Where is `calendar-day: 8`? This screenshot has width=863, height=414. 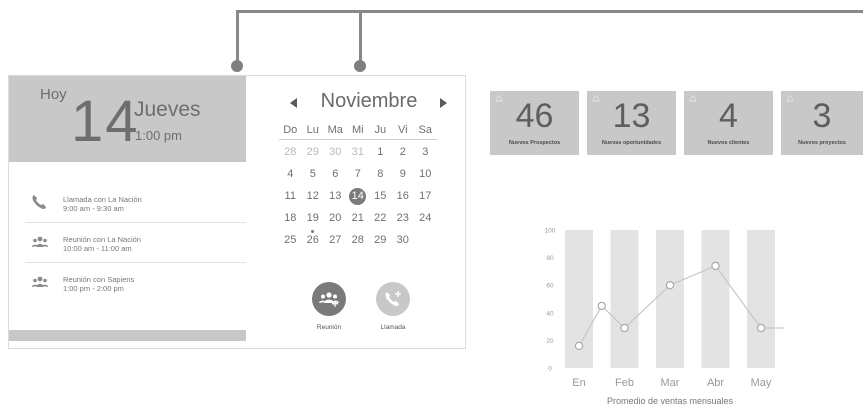 calendar-day: 8 is located at coordinates (380, 174).